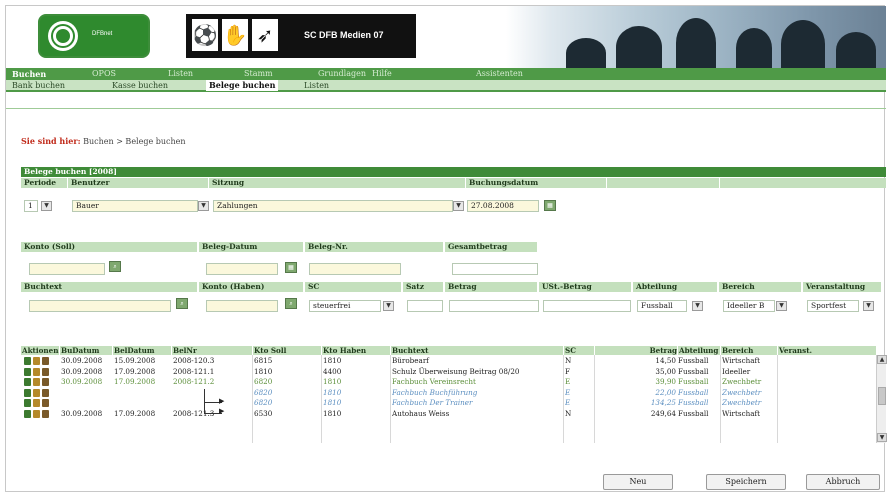  What do you see at coordinates (833, 306) in the screenshot?
I see `veranstaltung-select: Sportfest` at bounding box center [833, 306].